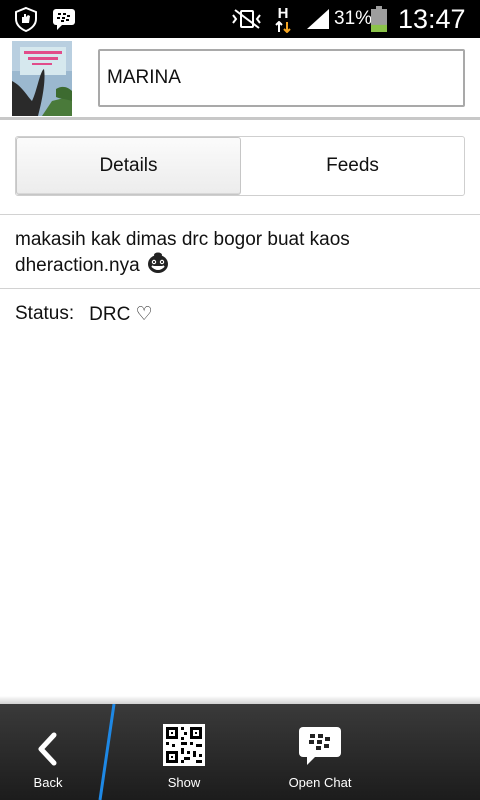 Image resolution: width=480 pixels, height=800 pixels. What do you see at coordinates (26, 19) in the screenshot?
I see `shield-hand-icon` at bounding box center [26, 19].